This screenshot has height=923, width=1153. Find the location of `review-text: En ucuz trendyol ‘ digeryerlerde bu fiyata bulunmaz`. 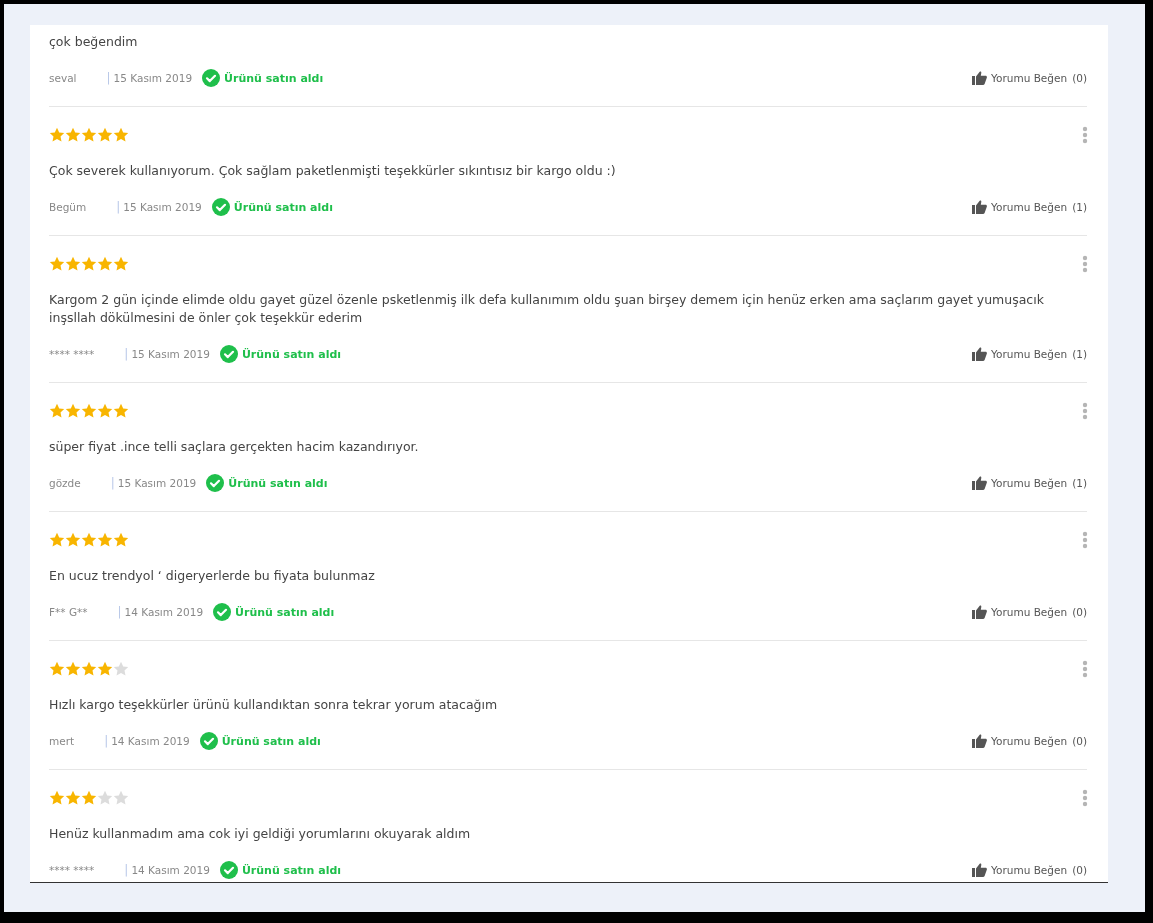

review-text: En ucuz trendyol ‘ digeryerlerde bu fiyata bulunmaz is located at coordinates (212, 576).